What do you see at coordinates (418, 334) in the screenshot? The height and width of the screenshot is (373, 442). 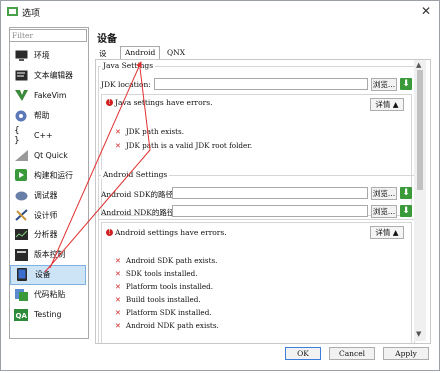 I see `scroll-down-arrow-icon: ▼` at bounding box center [418, 334].